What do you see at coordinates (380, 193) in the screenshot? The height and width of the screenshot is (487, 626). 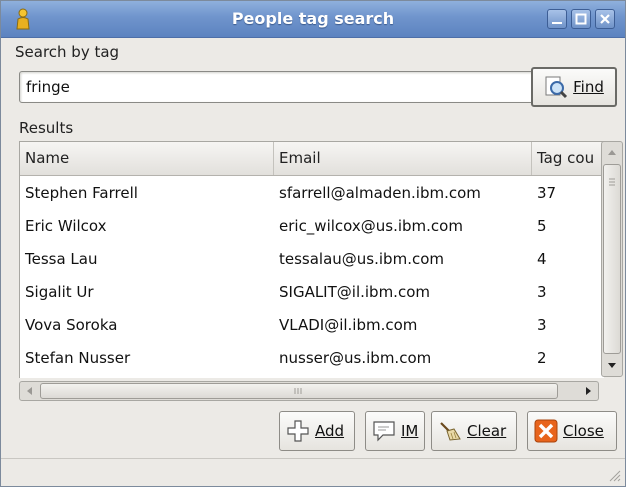 I see `cell-email: sfarrell@almaden.ibm.com` at bounding box center [380, 193].